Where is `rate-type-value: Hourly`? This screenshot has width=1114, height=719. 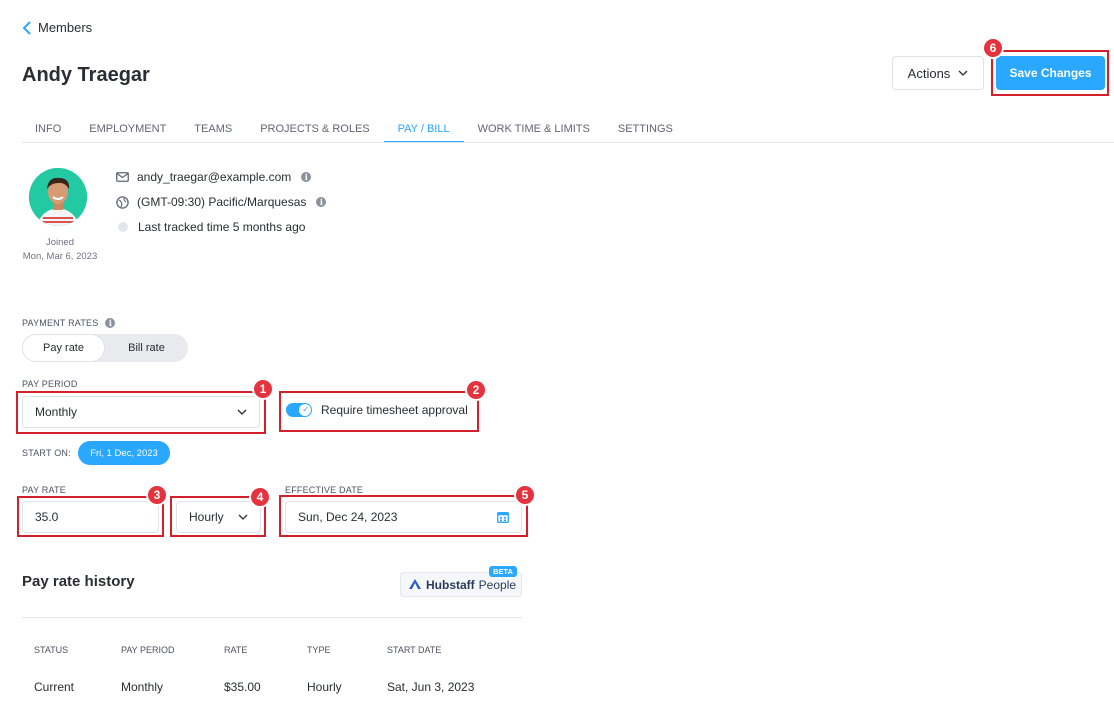
rate-type-value: Hourly is located at coordinates (206, 517).